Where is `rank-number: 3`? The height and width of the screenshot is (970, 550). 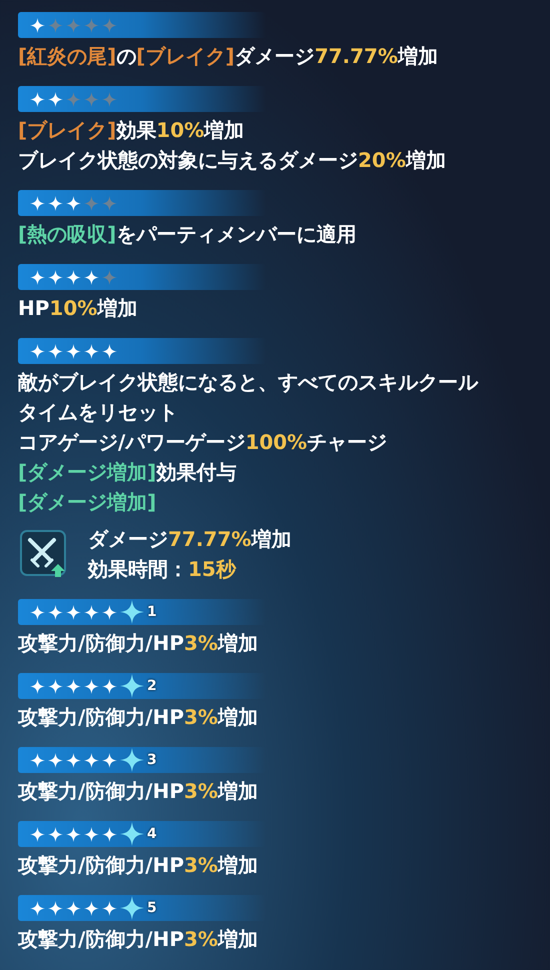 rank-number: 3 is located at coordinates (152, 760).